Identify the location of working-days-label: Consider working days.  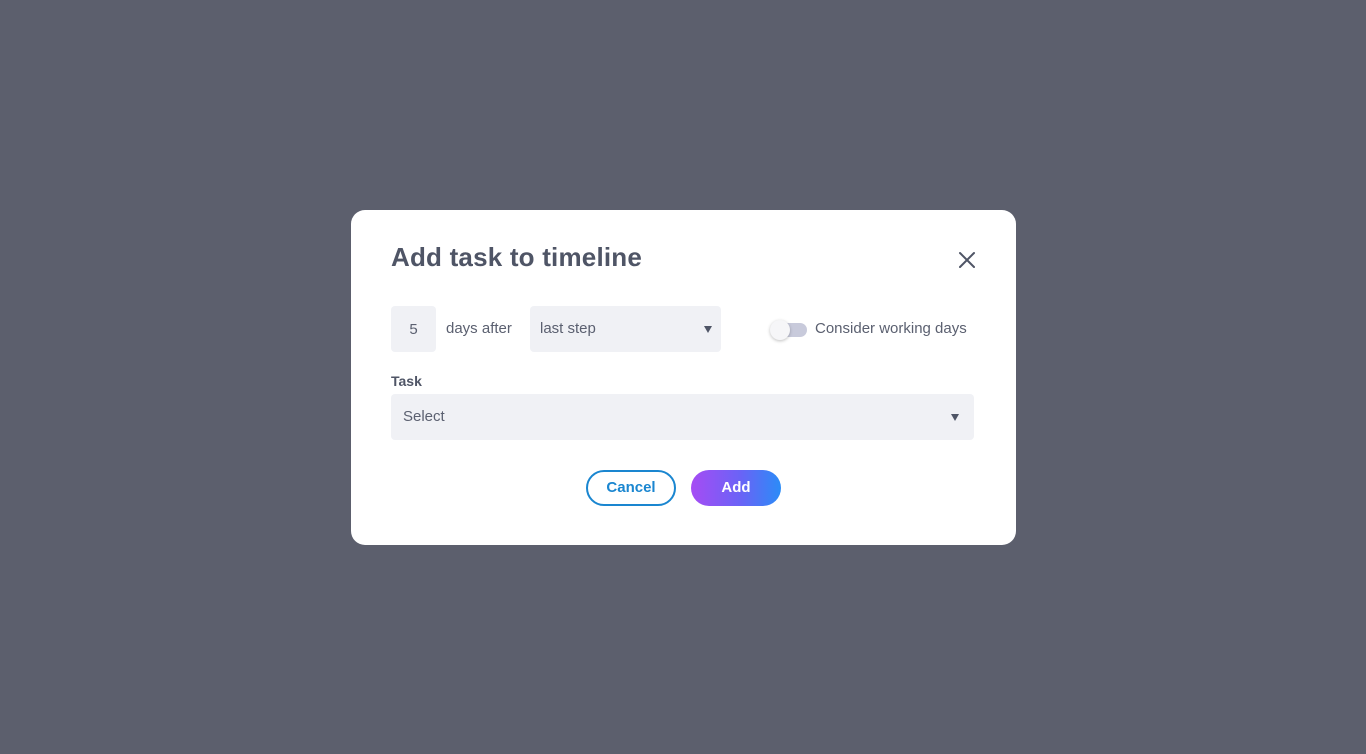
(891, 328).